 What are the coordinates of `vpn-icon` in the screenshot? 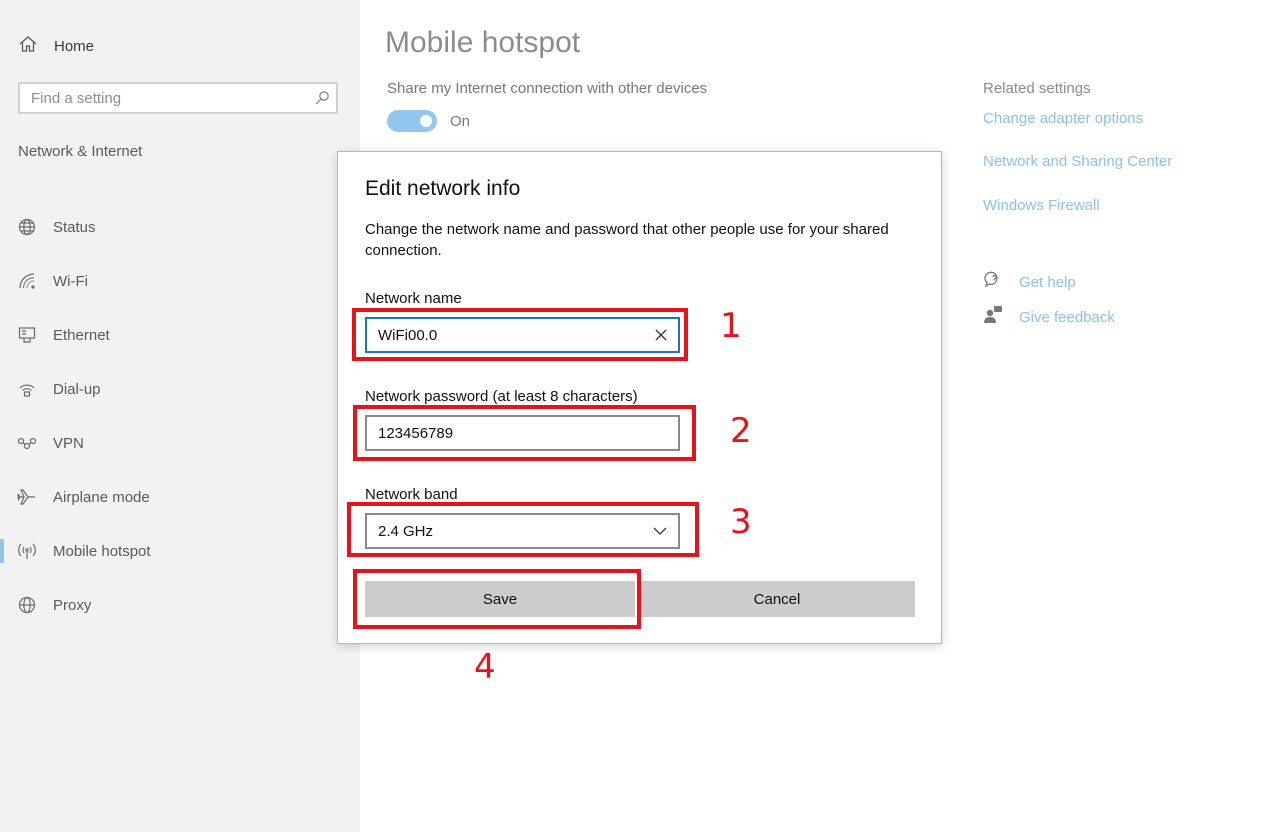 It's located at (27, 443).